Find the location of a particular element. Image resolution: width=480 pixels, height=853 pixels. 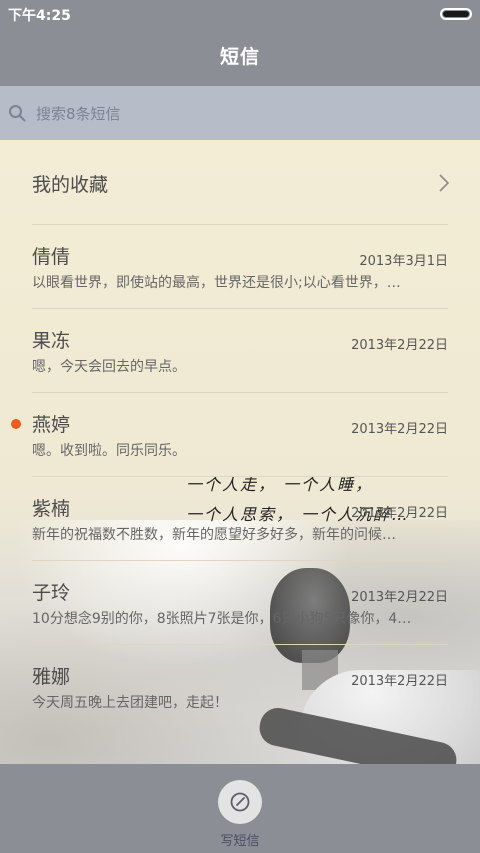

favorites-item: 我的收藏 is located at coordinates (240, 182).